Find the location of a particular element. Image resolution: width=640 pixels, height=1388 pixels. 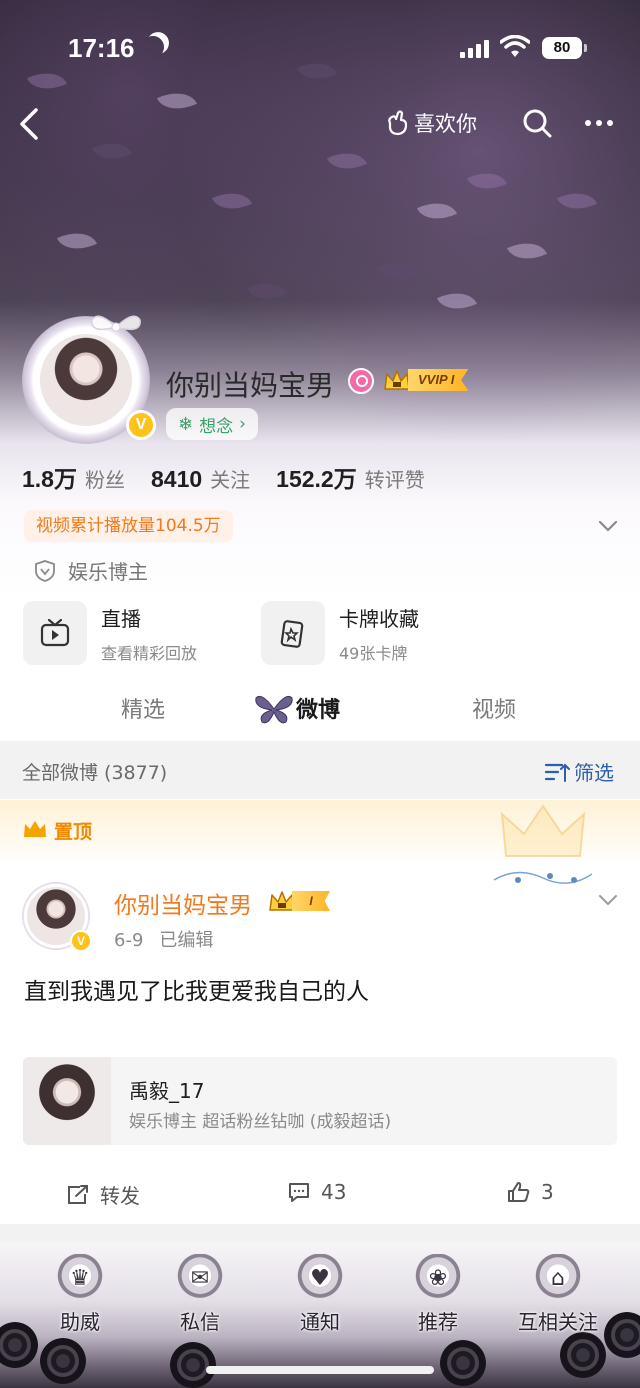

member-level-badge: I is located at coordinates (299, 901).